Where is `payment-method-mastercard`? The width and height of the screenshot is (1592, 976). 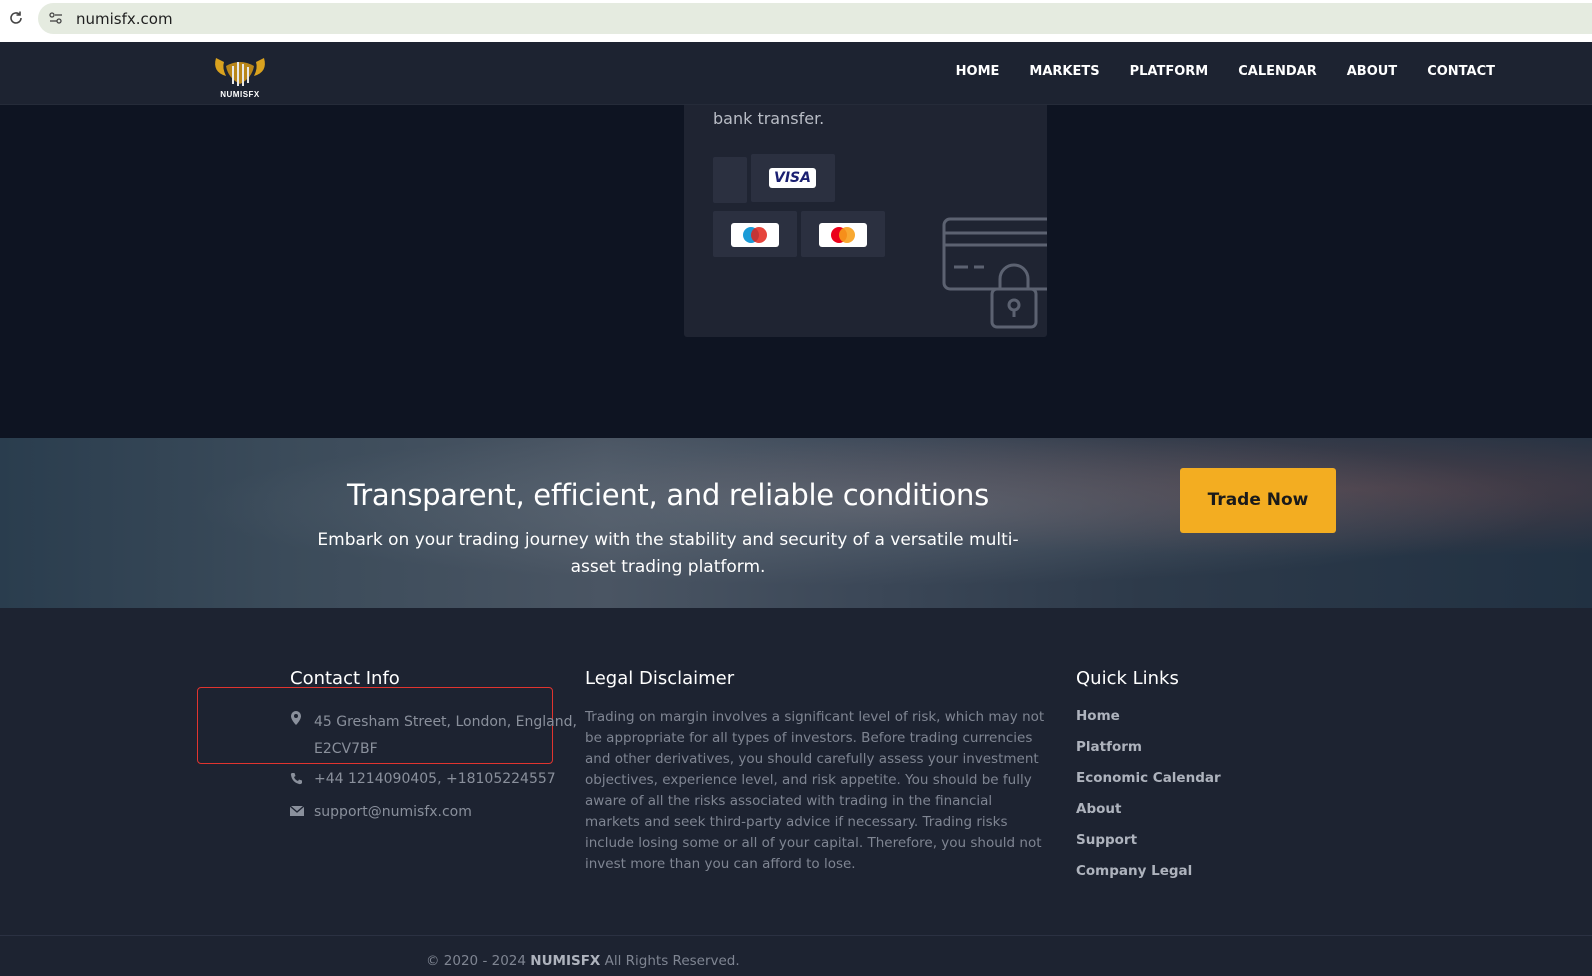 payment-method-mastercard is located at coordinates (843, 234).